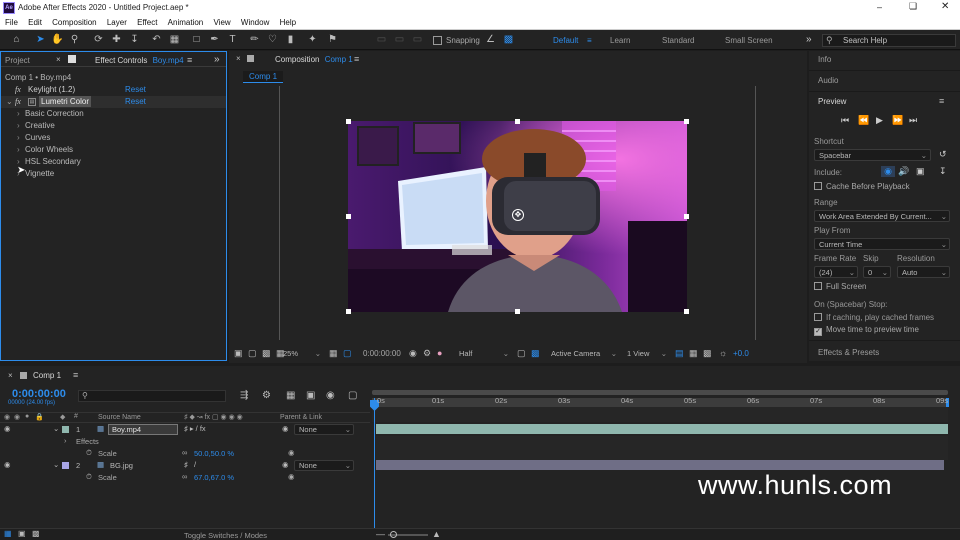 The height and width of the screenshot is (540, 960). What do you see at coordinates (583, 354) in the screenshot?
I see `camera-dropdown: Active Camera ⌄` at bounding box center [583, 354].